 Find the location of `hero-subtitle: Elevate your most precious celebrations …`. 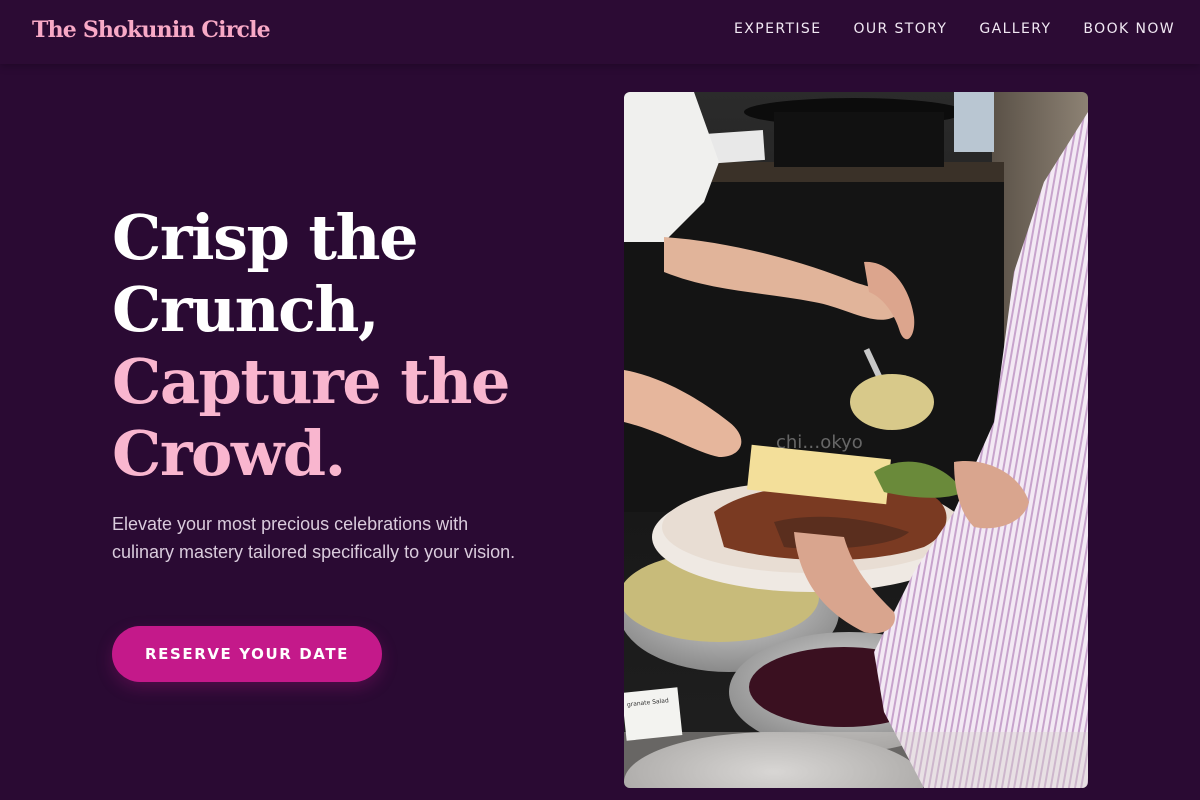

hero-subtitle: Elevate your most precious celebrations … is located at coordinates (314, 538).